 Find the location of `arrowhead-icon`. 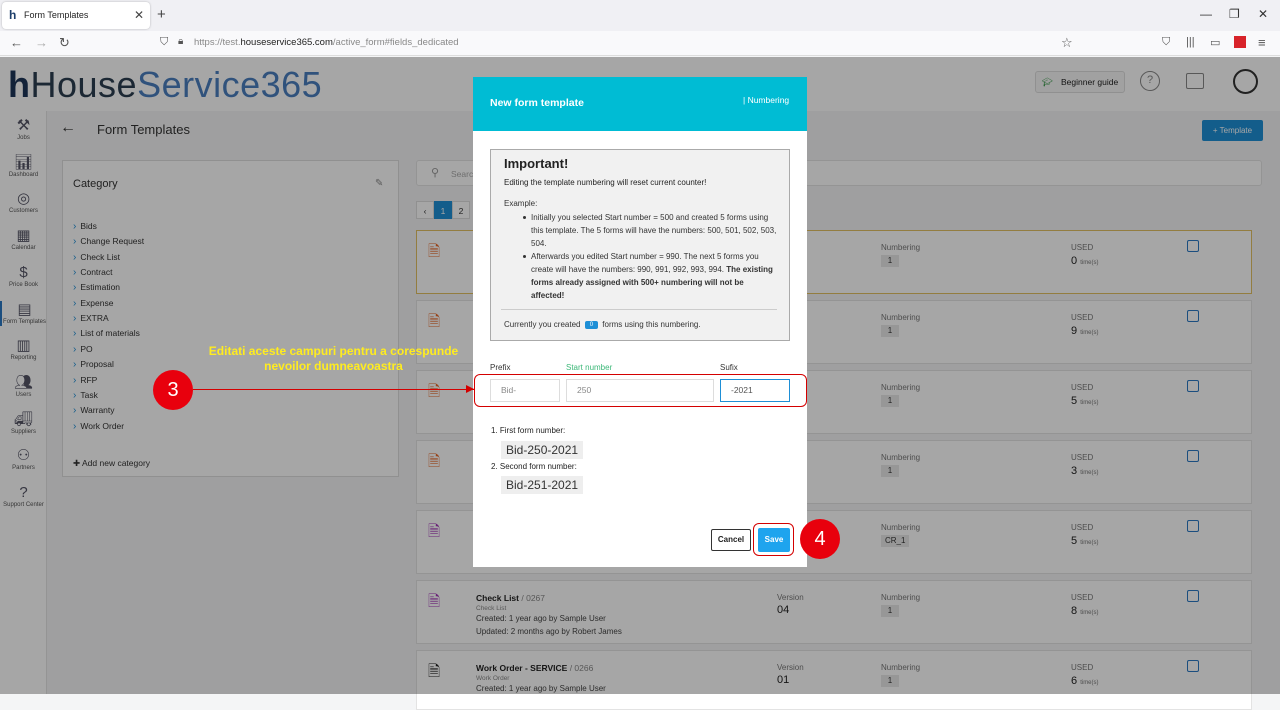

arrowhead-icon is located at coordinates (470, 389).